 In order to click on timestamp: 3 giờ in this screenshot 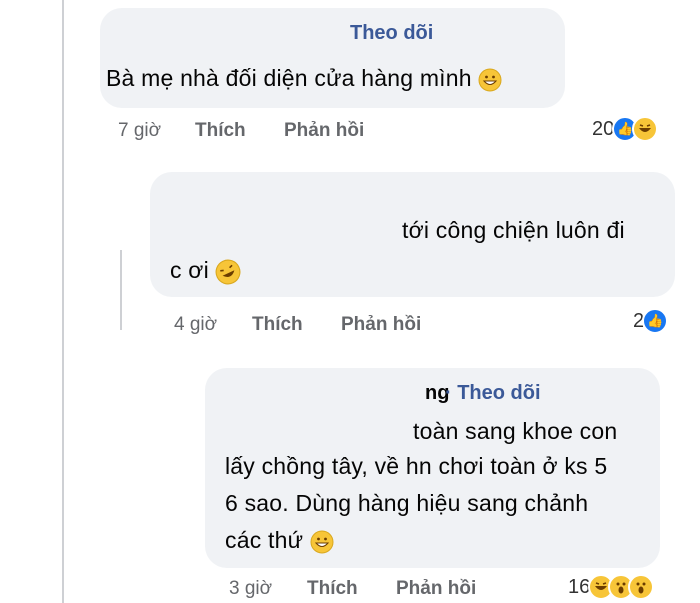, I will do `click(250, 589)`.